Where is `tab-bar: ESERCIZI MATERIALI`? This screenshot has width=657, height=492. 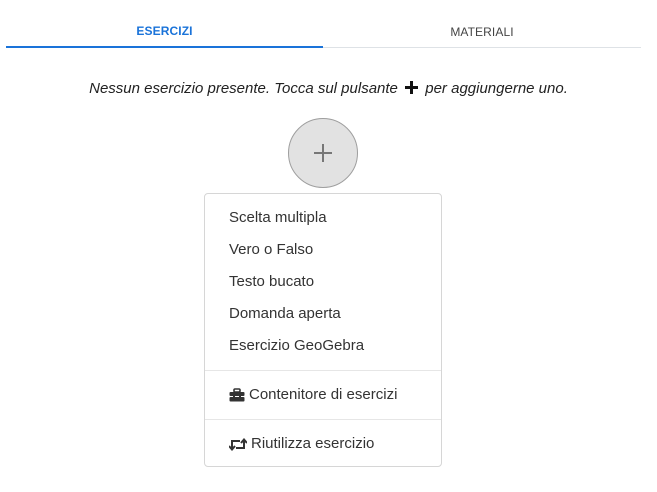
tab-bar: ESERCIZI MATERIALI is located at coordinates (323, 32).